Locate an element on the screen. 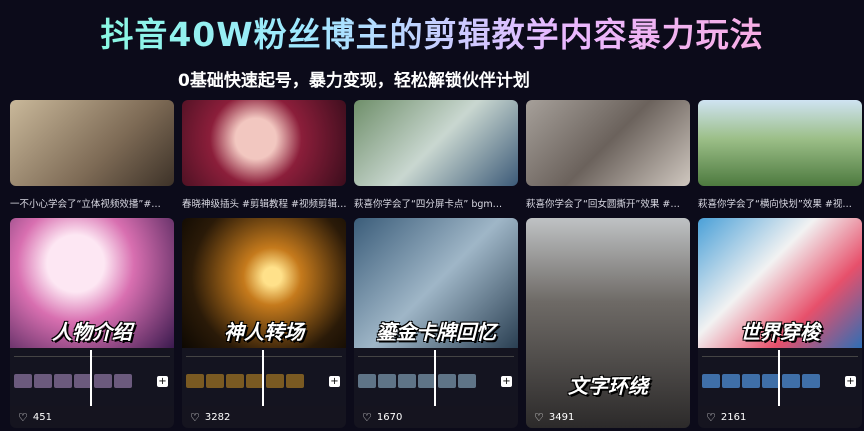 This screenshot has width=864, height=431. tutorial-card: 人物介绍 + ♡ 451 is located at coordinates (92, 323).